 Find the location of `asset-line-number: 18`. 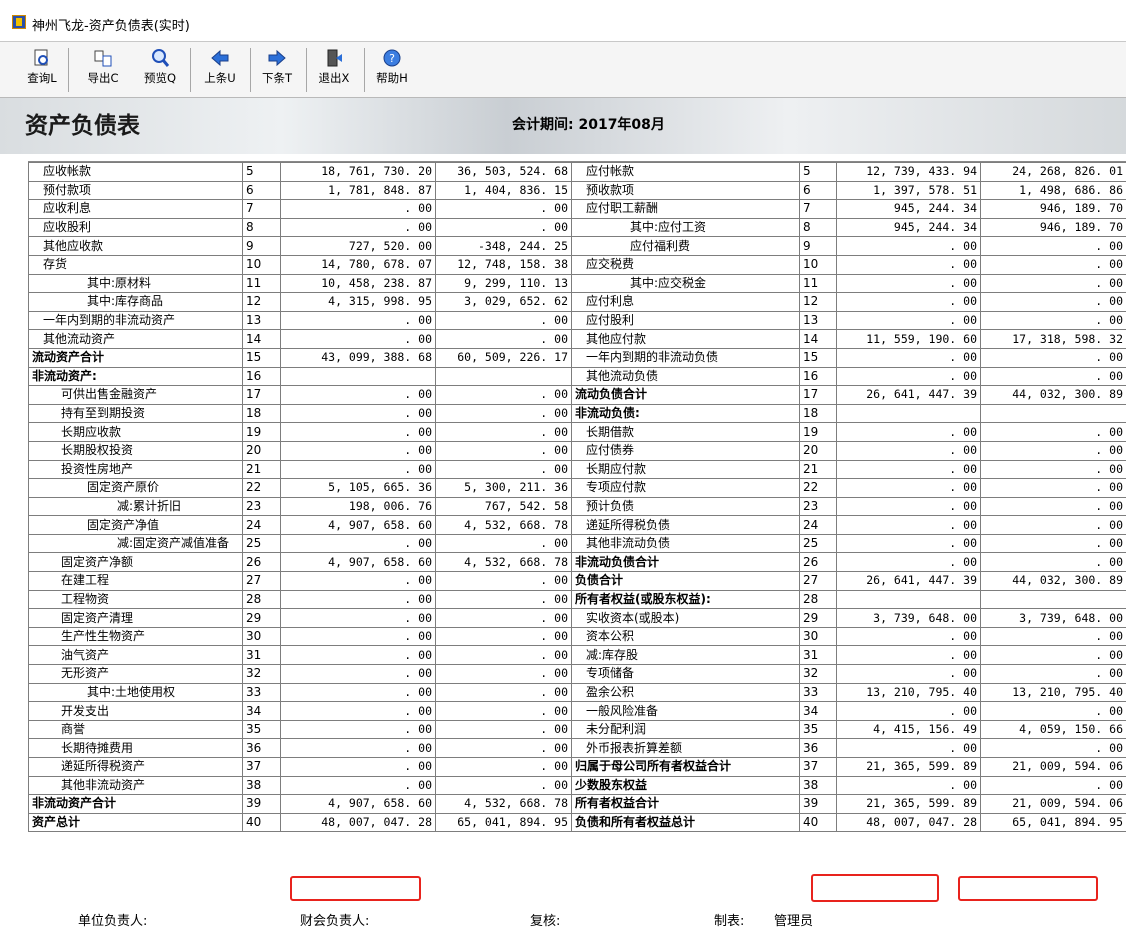

asset-line-number: 18 is located at coordinates (261, 413).